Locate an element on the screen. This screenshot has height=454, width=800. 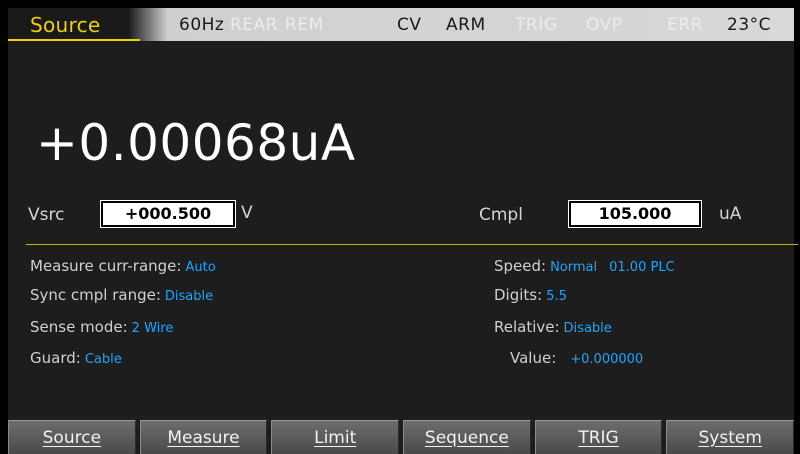
status-arm: ARM is located at coordinates (466, 25).